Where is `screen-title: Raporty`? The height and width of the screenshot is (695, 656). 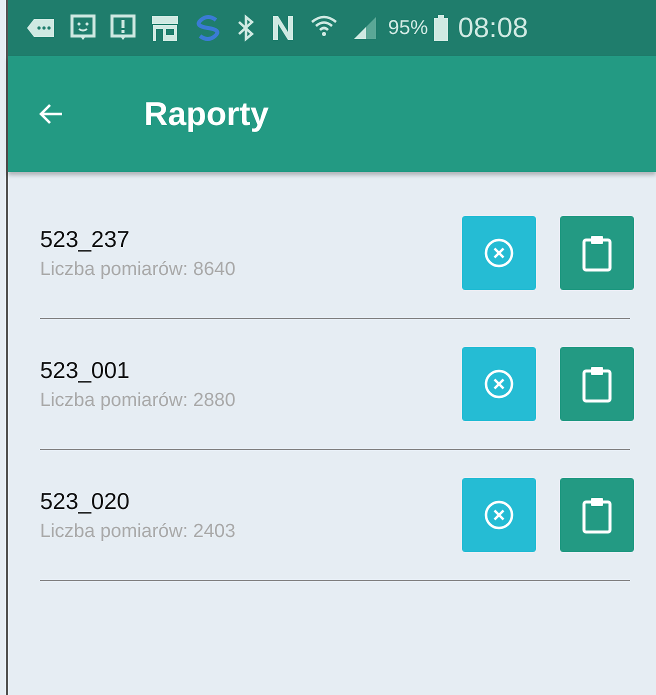
screen-title: Raporty is located at coordinates (206, 114).